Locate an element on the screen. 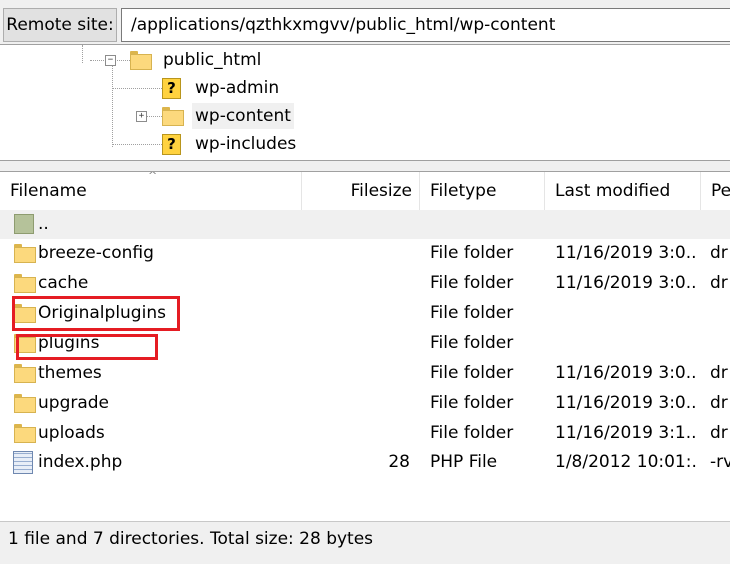  tree-node-label: wp-admin is located at coordinates (237, 88).